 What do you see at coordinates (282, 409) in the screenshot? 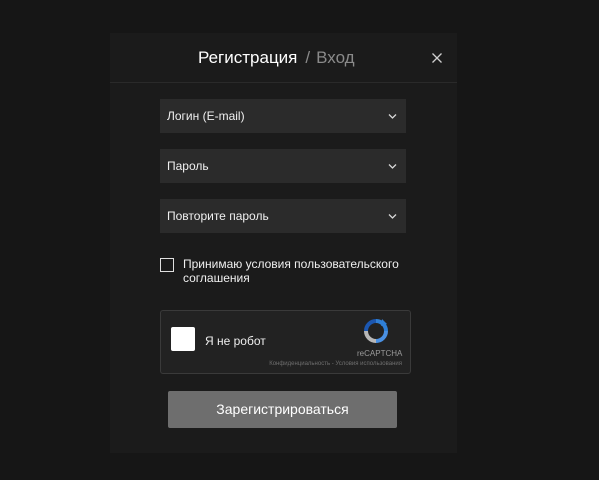
I see `register-button: Зарегистрироваться` at bounding box center [282, 409].